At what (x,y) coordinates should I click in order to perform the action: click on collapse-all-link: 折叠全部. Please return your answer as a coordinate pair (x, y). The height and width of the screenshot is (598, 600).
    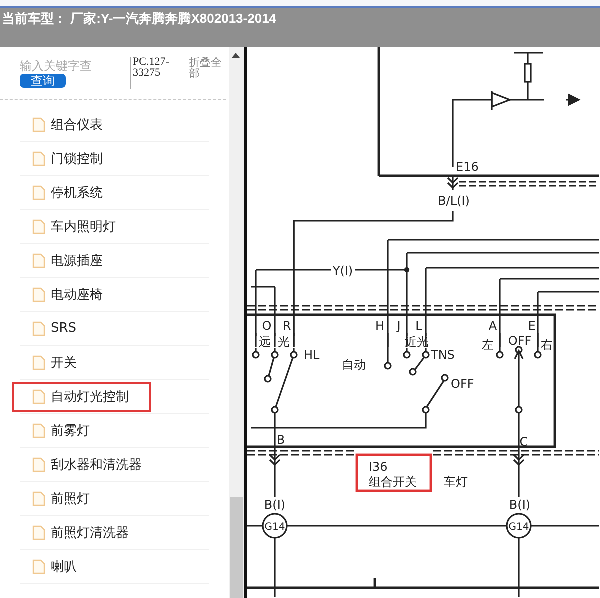
    Looking at the image, I should click on (206, 68).